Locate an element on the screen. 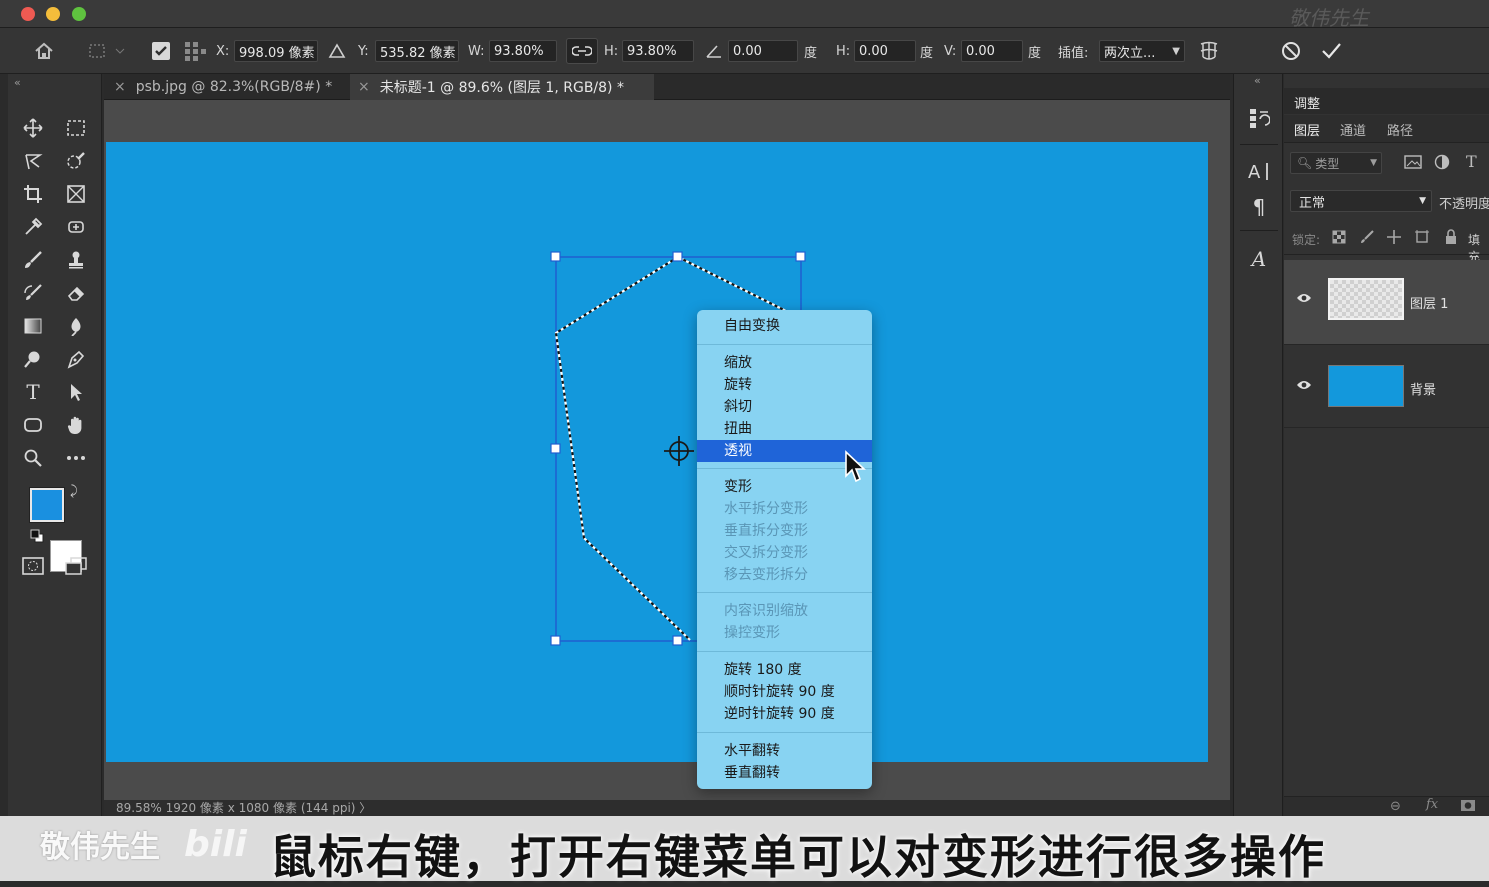  layer-effects-icon: fx is located at coordinates (1432, 804).